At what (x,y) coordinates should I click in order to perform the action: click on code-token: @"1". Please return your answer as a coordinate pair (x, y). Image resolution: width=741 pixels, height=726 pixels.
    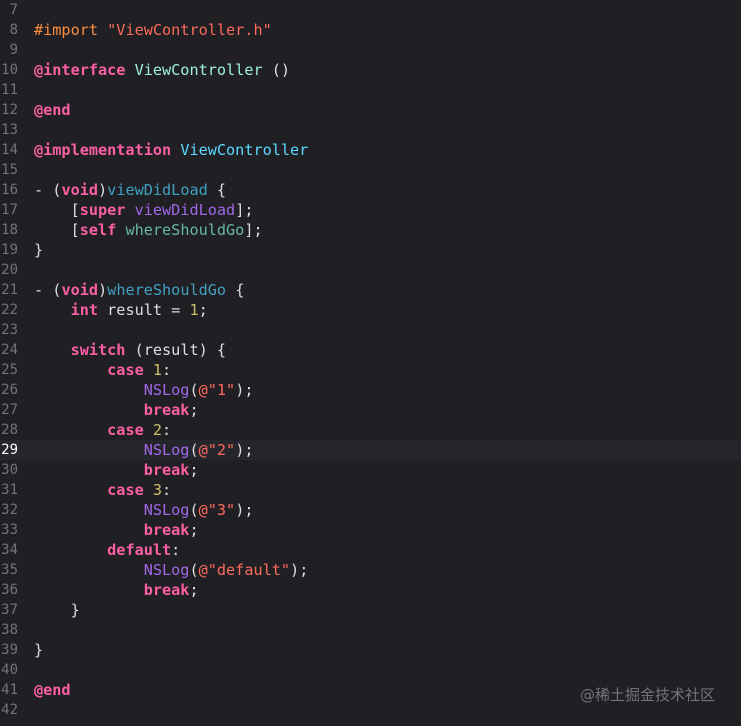
    Looking at the image, I should click on (217, 390).